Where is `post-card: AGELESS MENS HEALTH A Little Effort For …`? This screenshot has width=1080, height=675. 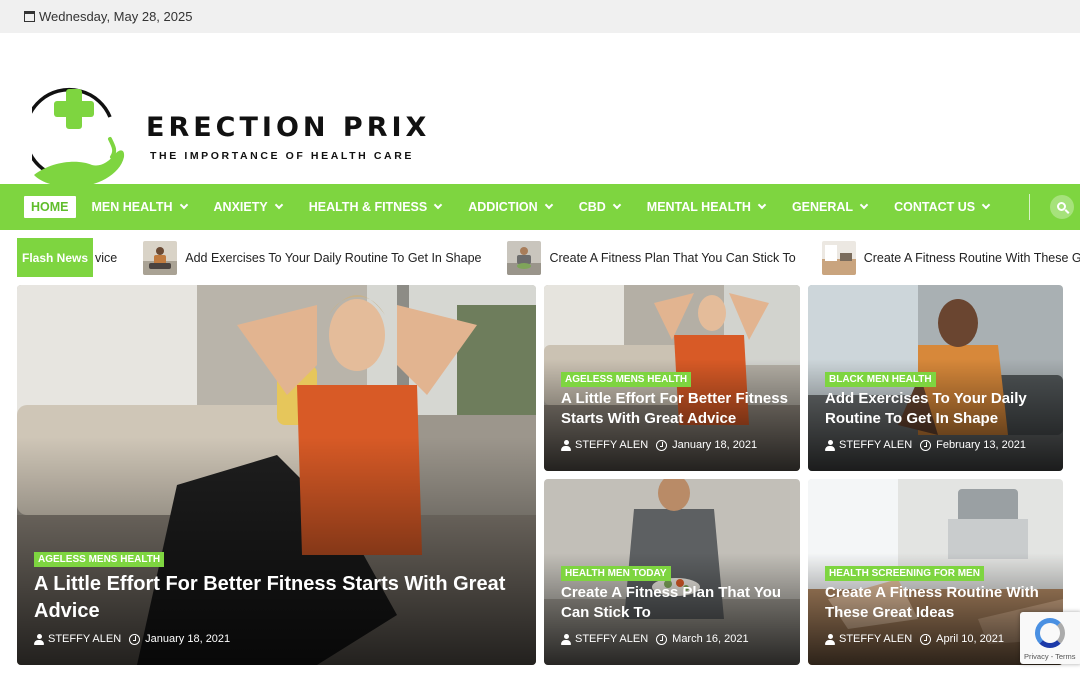 post-card: AGELESS MENS HEALTH A Little Effort For … is located at coordinates (672, 378).